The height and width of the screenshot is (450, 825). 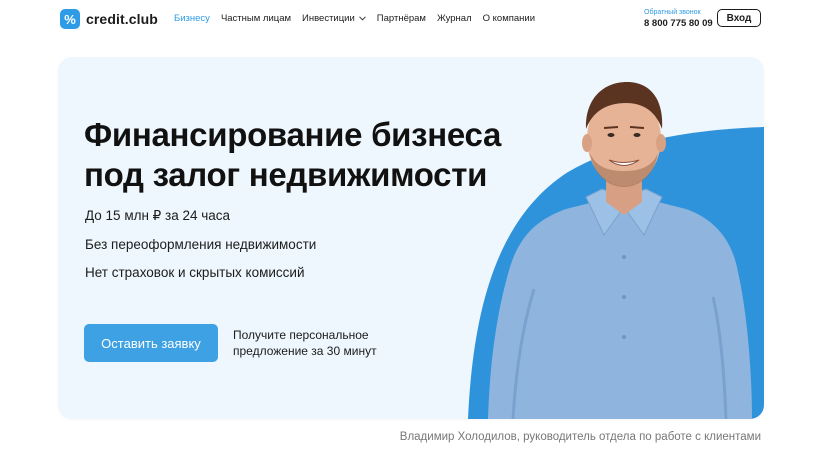 I want to click on nav-item-label: Журнал, so click(x=454, y=18).